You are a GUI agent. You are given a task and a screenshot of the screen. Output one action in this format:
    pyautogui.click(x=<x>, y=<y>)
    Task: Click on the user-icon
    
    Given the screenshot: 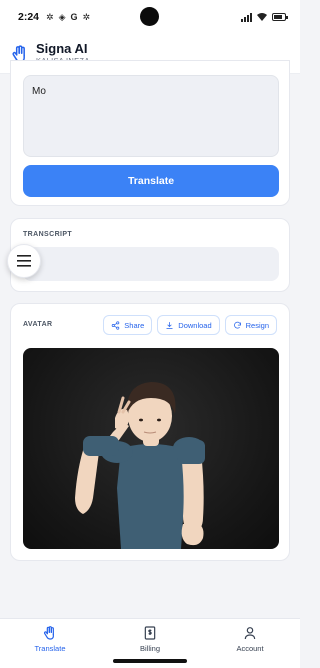 What is the action you would take?
    pyautogui.click(x=250, y=633)
    